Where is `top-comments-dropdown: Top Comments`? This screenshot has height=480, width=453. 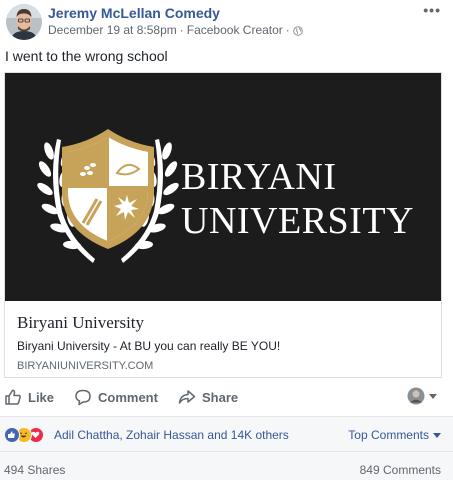 top-comments-dropdown: Top Comments is located at coordinates (394, 435).